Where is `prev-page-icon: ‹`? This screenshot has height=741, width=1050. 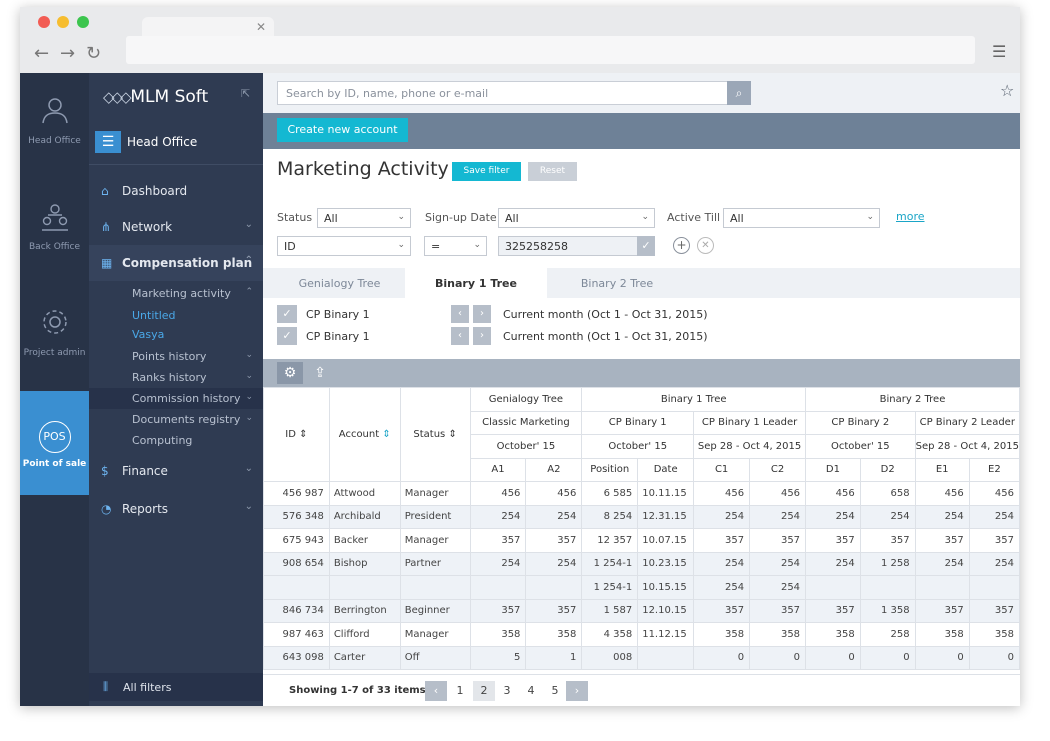
prev-page-icon: ‹ is located at coordinates (436, 691).